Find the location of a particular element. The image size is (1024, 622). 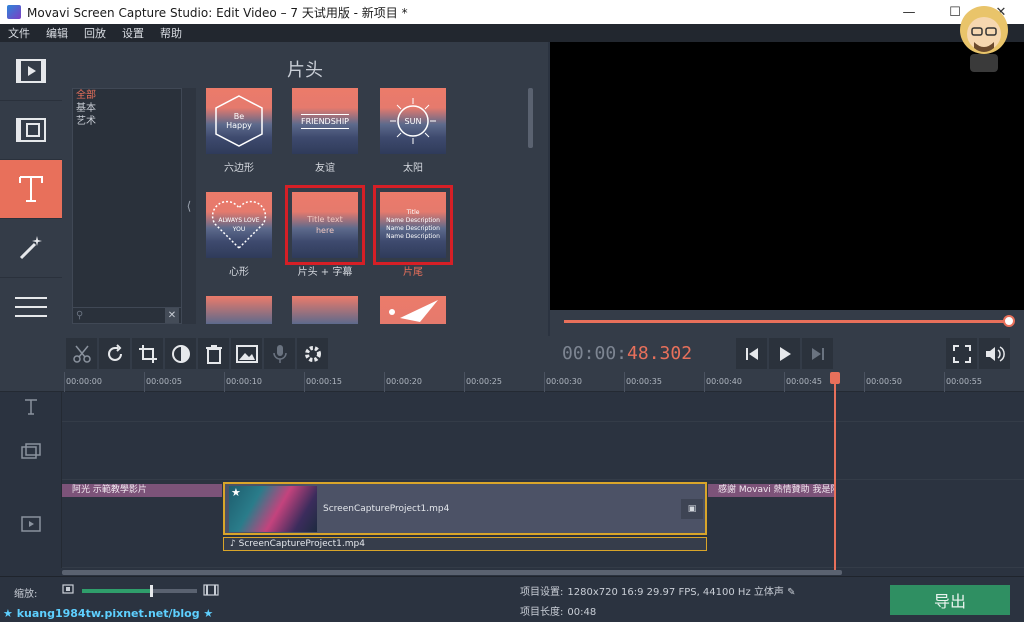

nav-filters is located at coordinates (31, 248).